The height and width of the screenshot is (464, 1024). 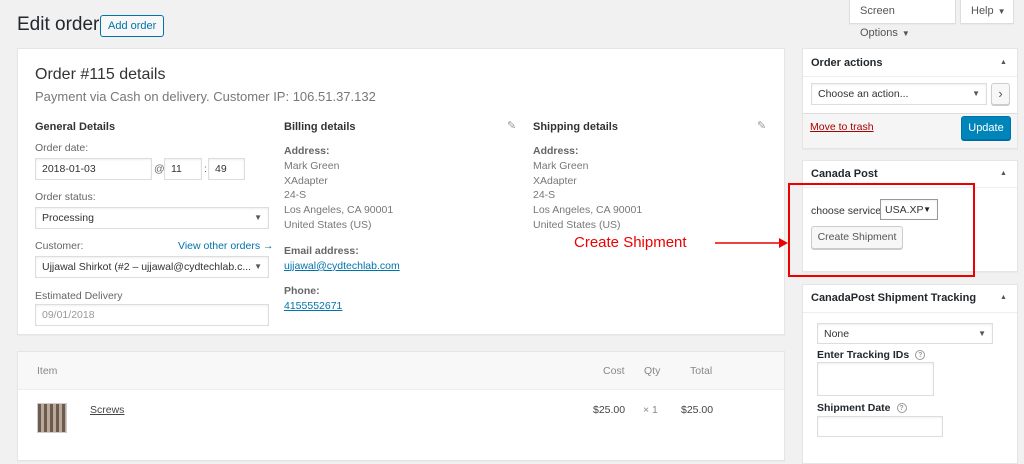 What do you see at coordinates (544, 195) in the screenshot?
I see `shipping-address-line: 24-S` at bounding box center [544, 195].